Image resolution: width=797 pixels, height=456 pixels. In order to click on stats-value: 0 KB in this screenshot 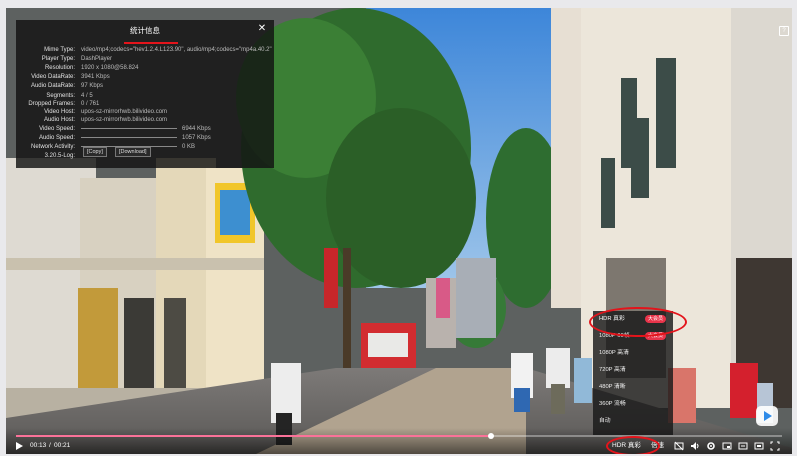, I will do `click(189, 147)`.